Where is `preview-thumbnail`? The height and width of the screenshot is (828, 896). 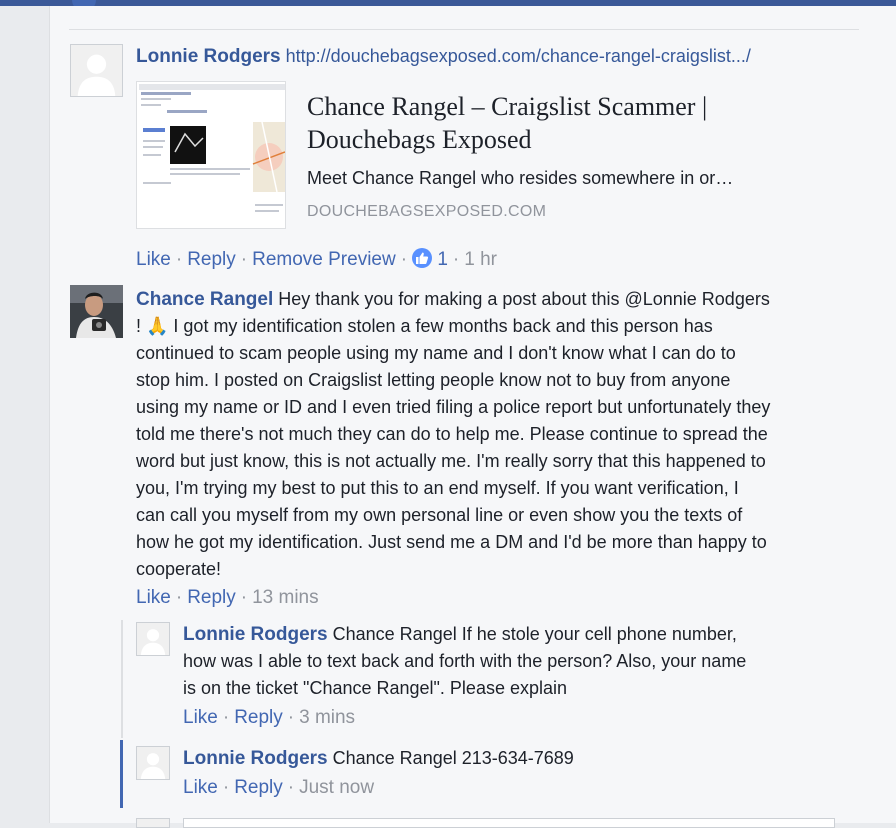
preview-thumbnail is located at coordinates (211, 155).